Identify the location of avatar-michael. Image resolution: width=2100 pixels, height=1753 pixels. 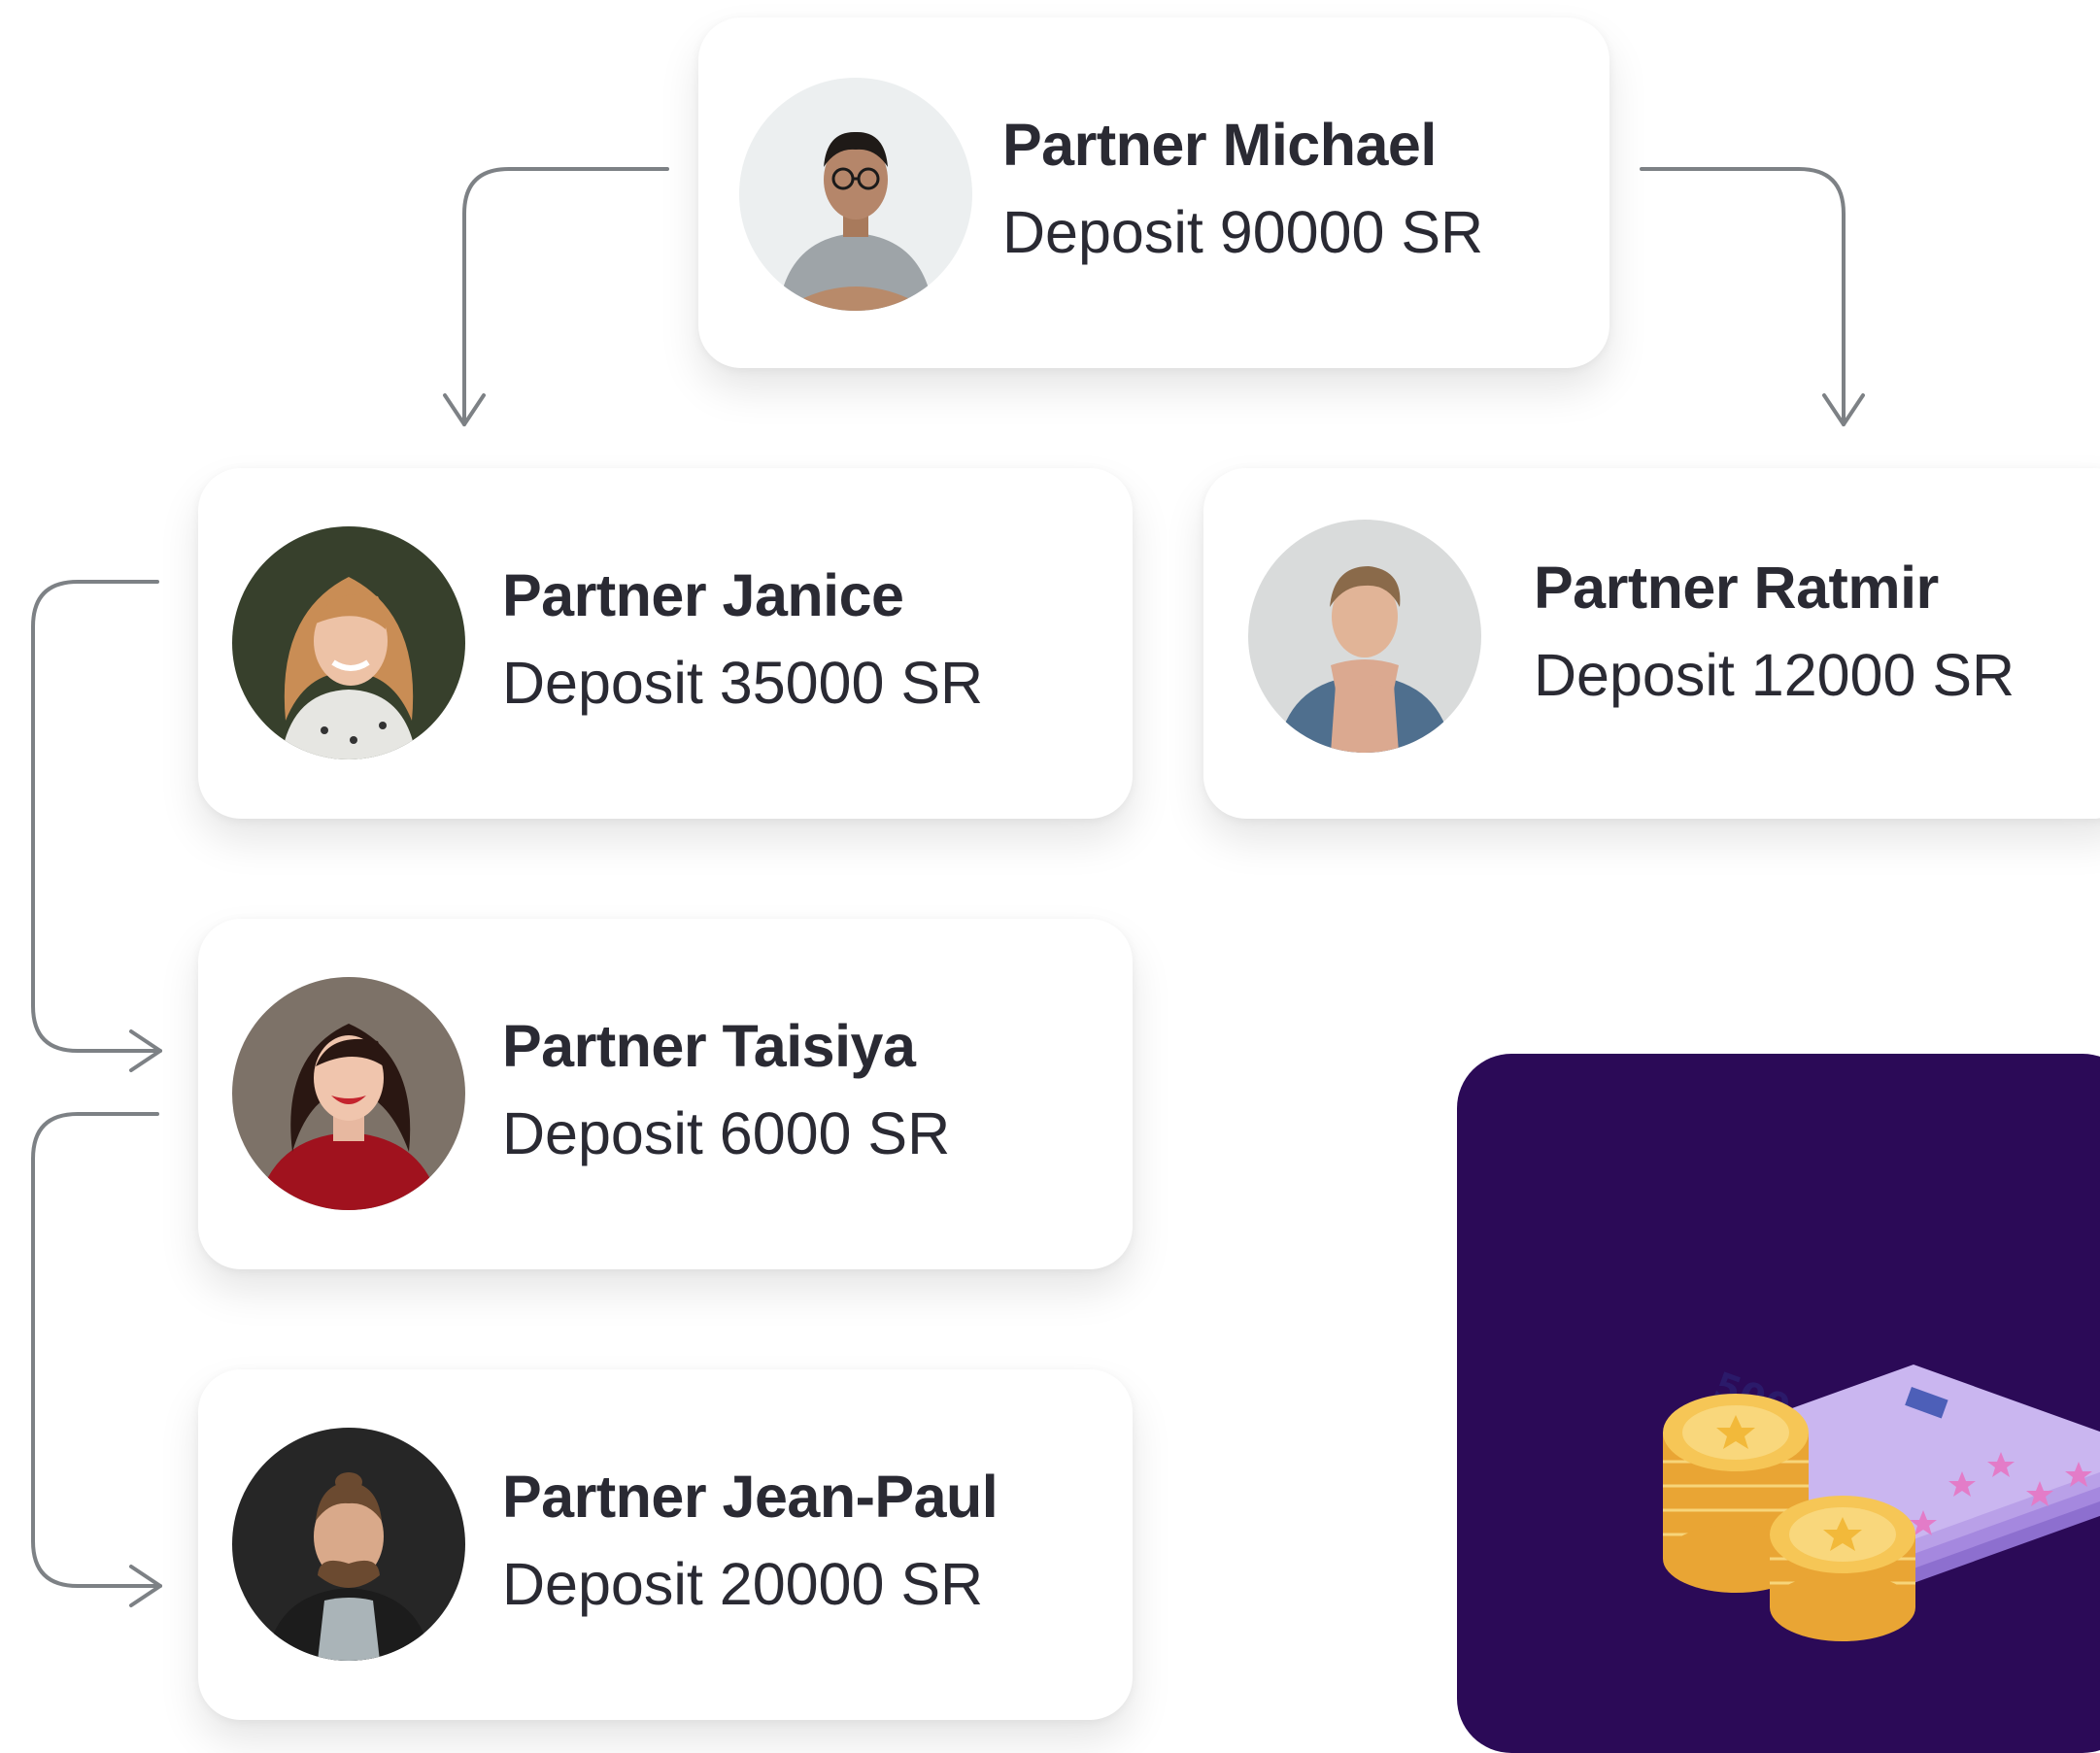
(855, 194).